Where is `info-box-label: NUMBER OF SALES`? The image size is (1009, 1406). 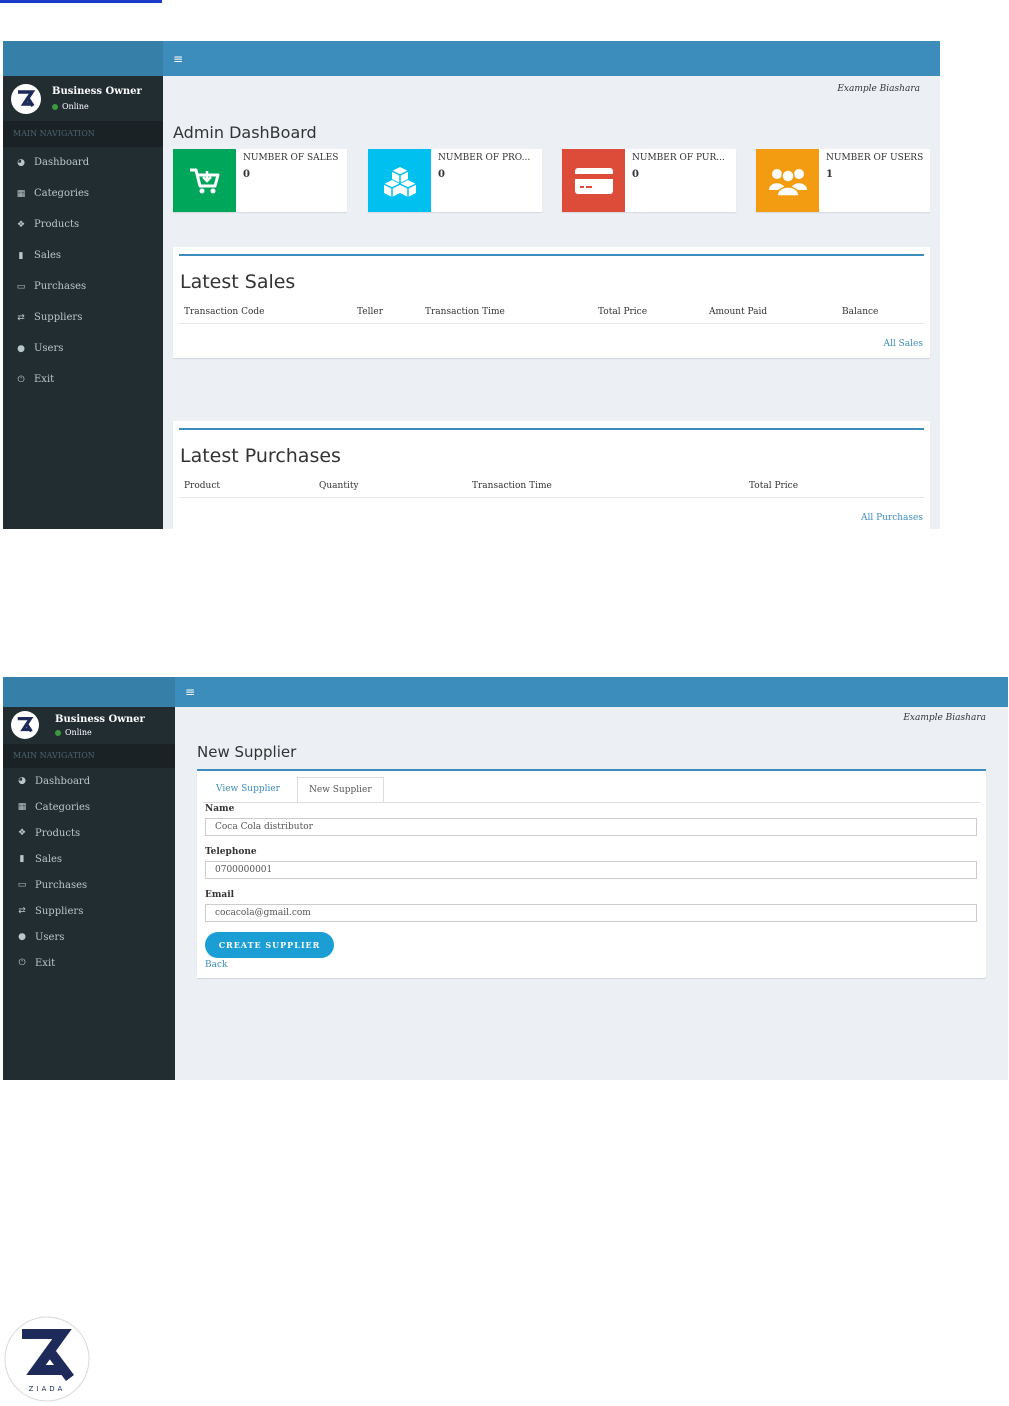
info-box-label: NUMBER OF SALES is located at coordinates (291, 158).